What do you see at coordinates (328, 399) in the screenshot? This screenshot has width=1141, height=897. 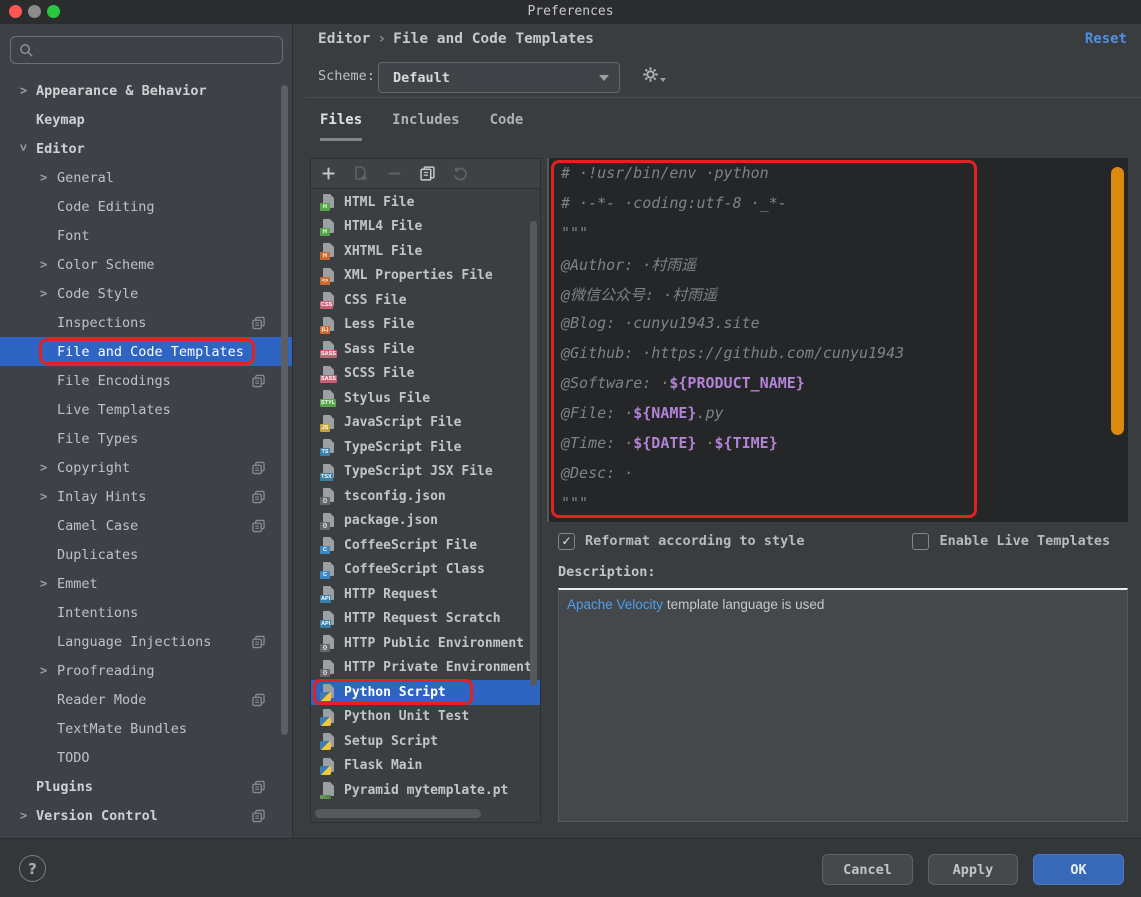 I see `file-type-stylus-icon: STYL` at bounding box center [328, 399].